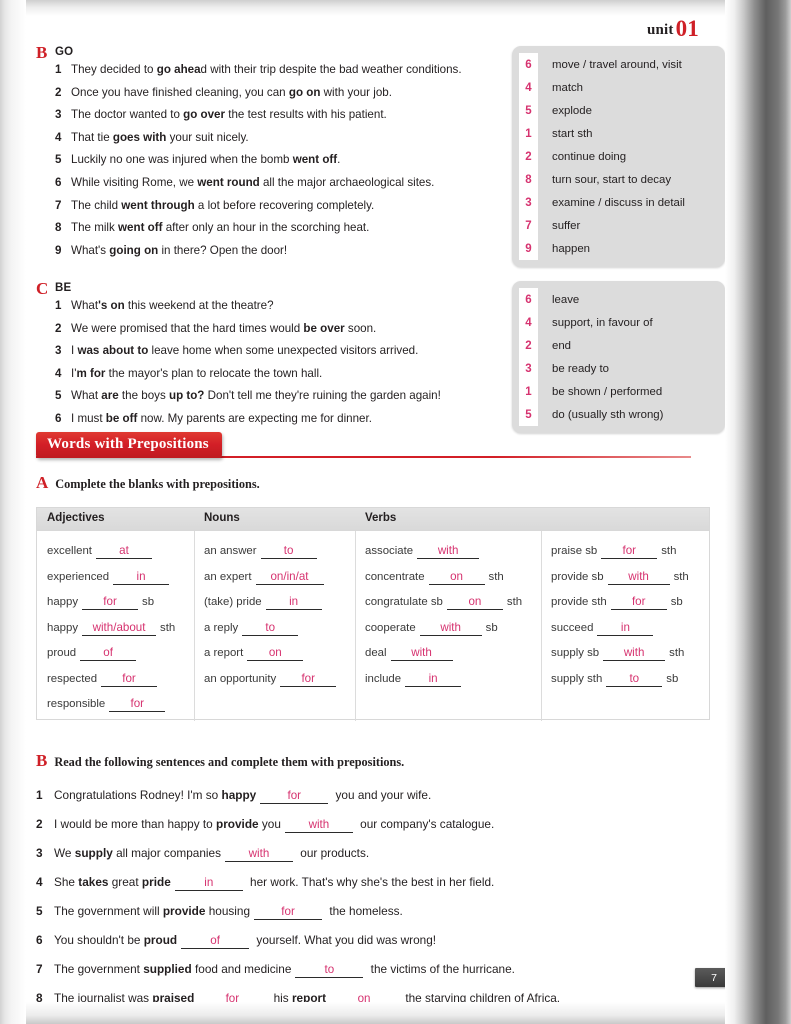 Image resolution: width=791 pixels, height=1024 pixels. I want to click on sentence-blank: in, so click(208, 883).